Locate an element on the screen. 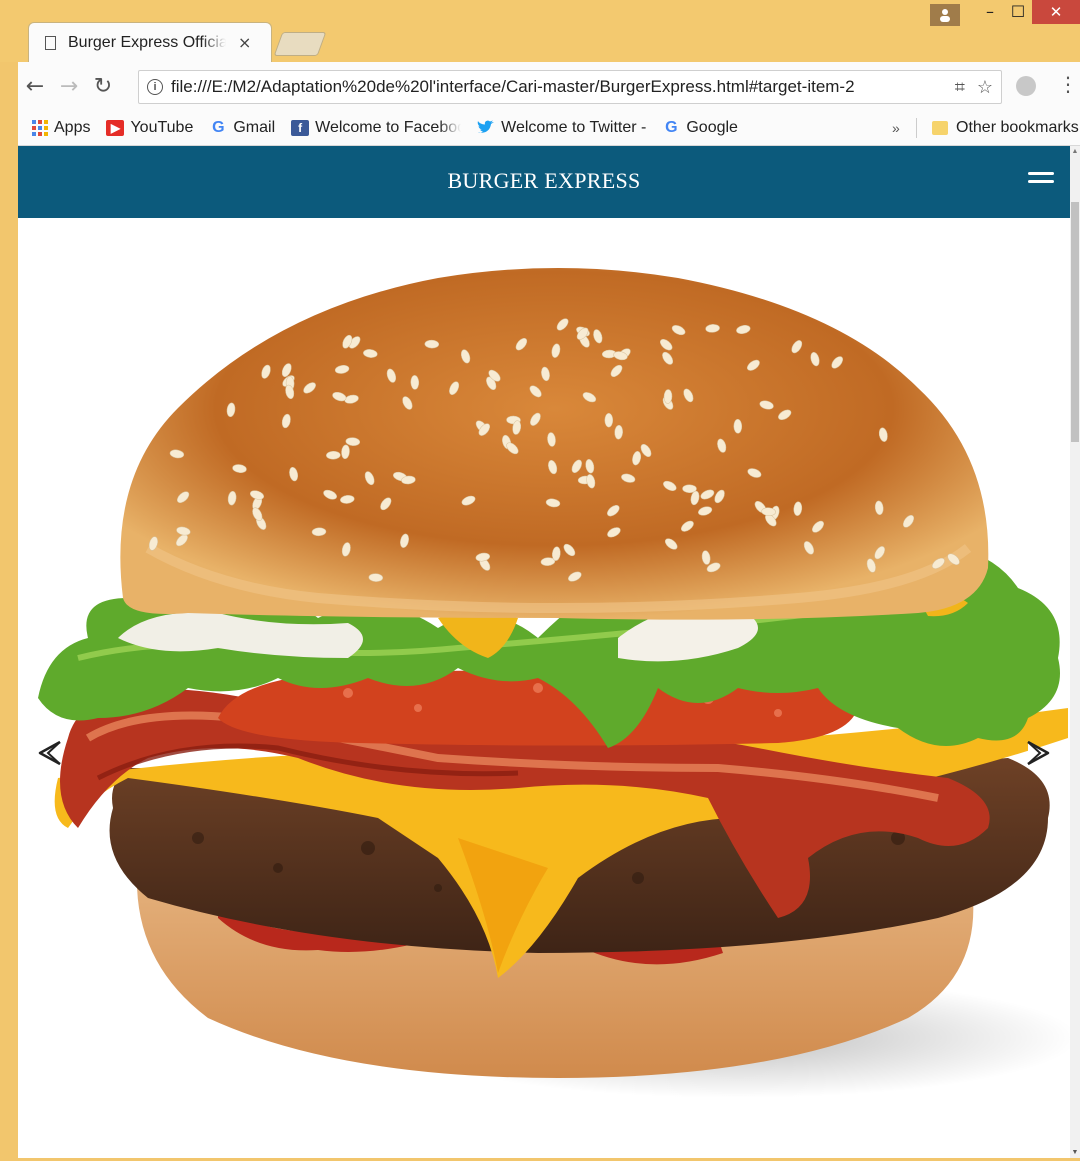 Image resolution: width=1080 pixels, height=1161 pixels. bookmark-youtube: ▶ YouTube is located at coordinates (149, 128).